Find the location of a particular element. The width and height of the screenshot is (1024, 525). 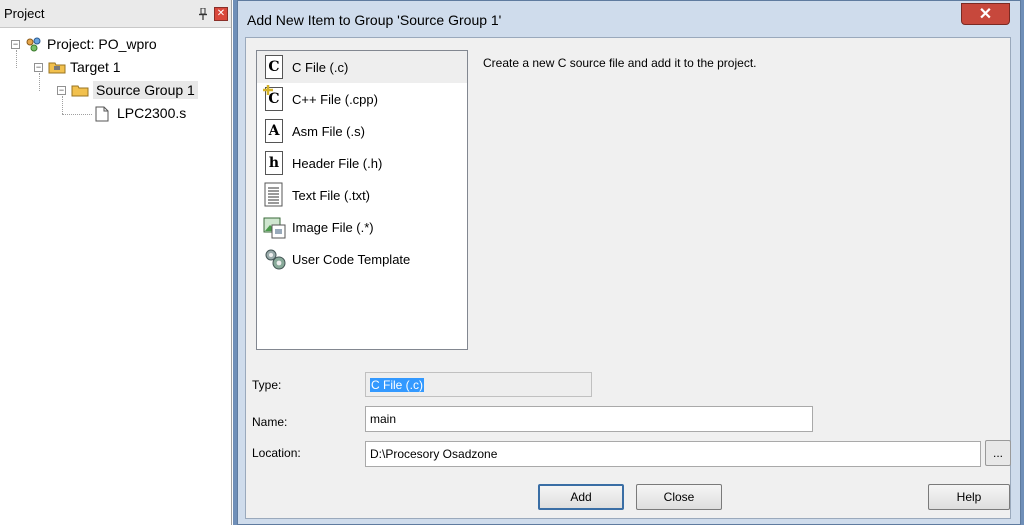

tree-node-target: − Target 1 is located at coordinates (77, 67).